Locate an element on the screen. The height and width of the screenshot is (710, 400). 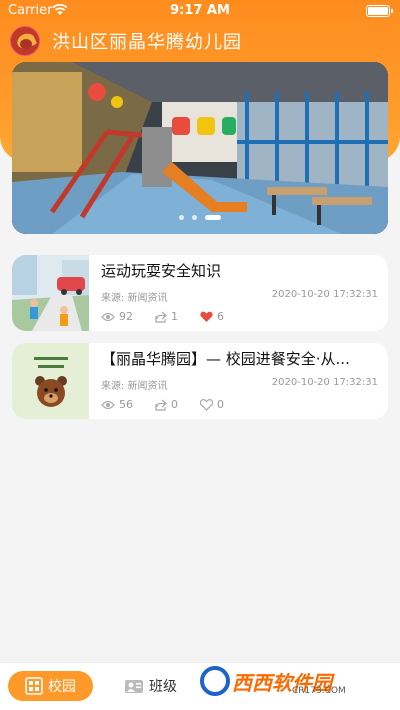
status-time: 9:17 AM is located at coordinates (200, 10).